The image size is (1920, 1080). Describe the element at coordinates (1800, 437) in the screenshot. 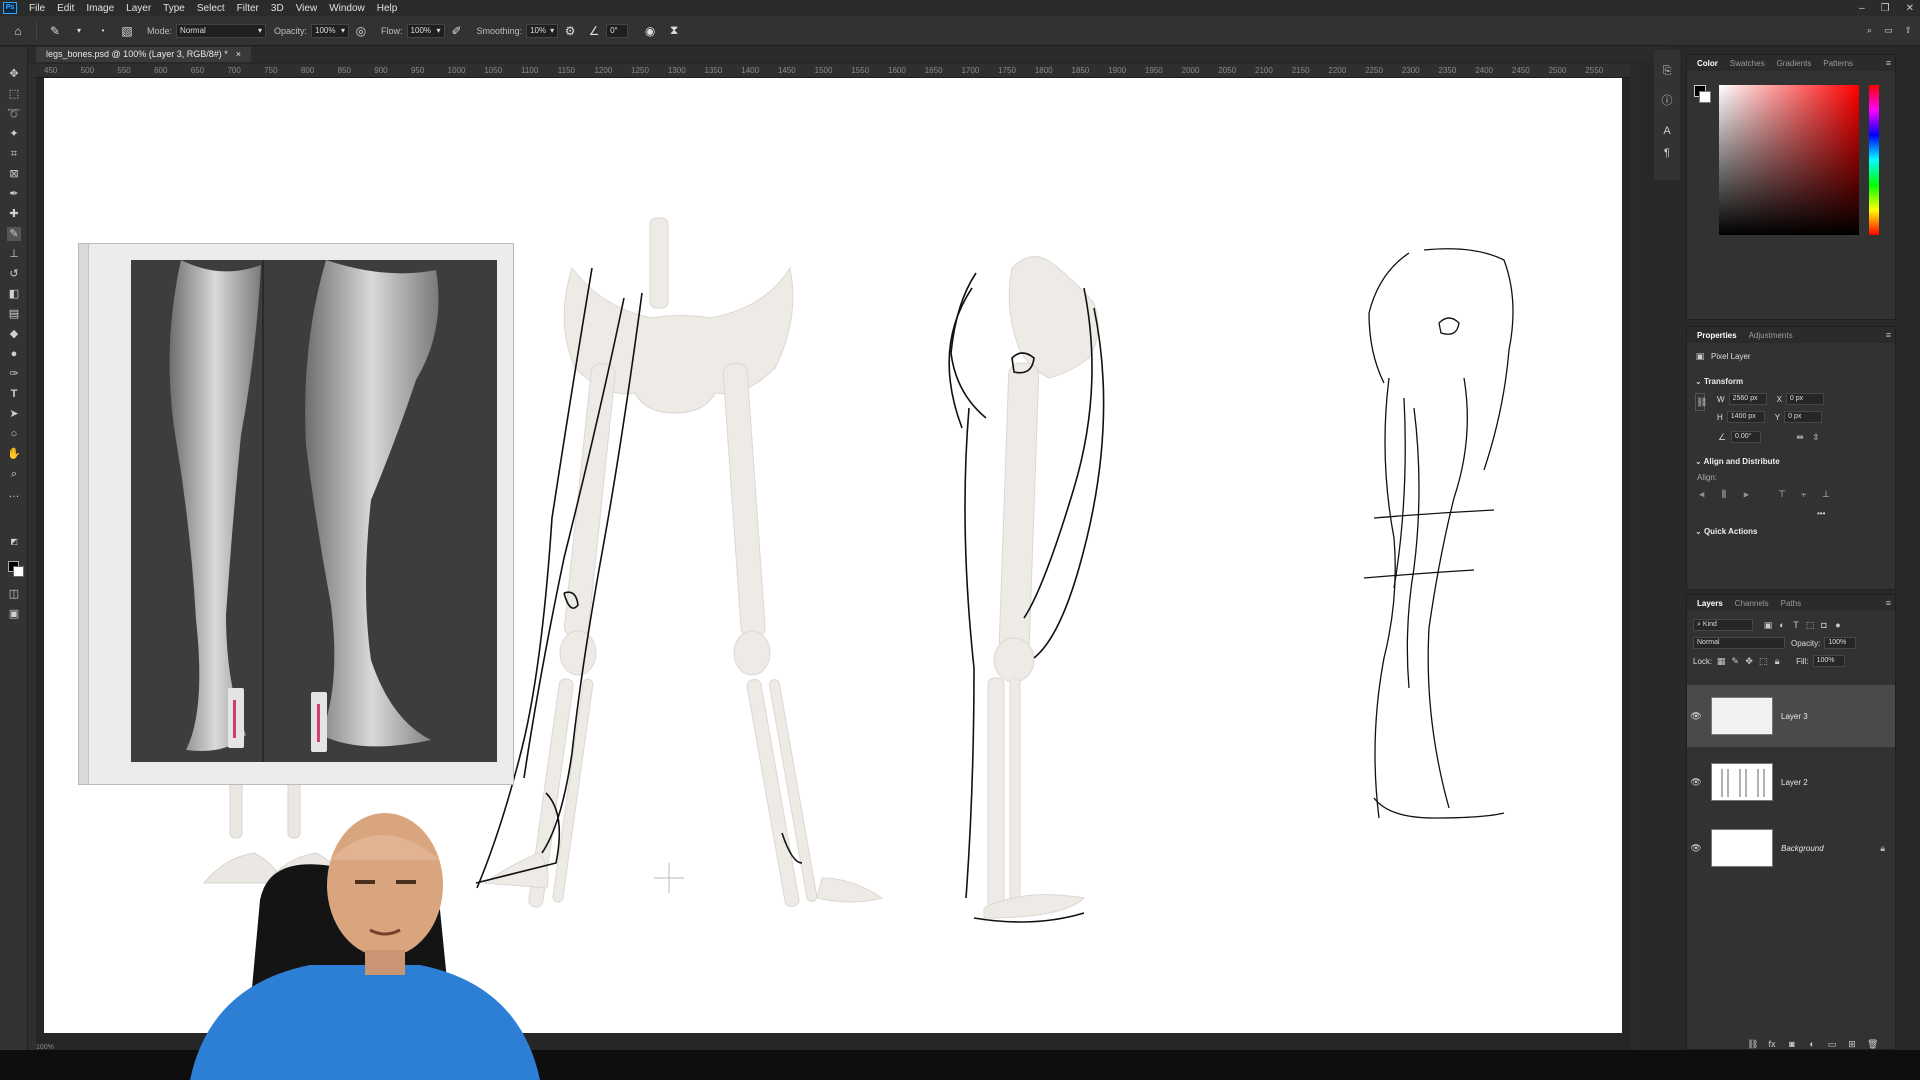

I see `flip-horizontal-icon: ⇹` at that location.